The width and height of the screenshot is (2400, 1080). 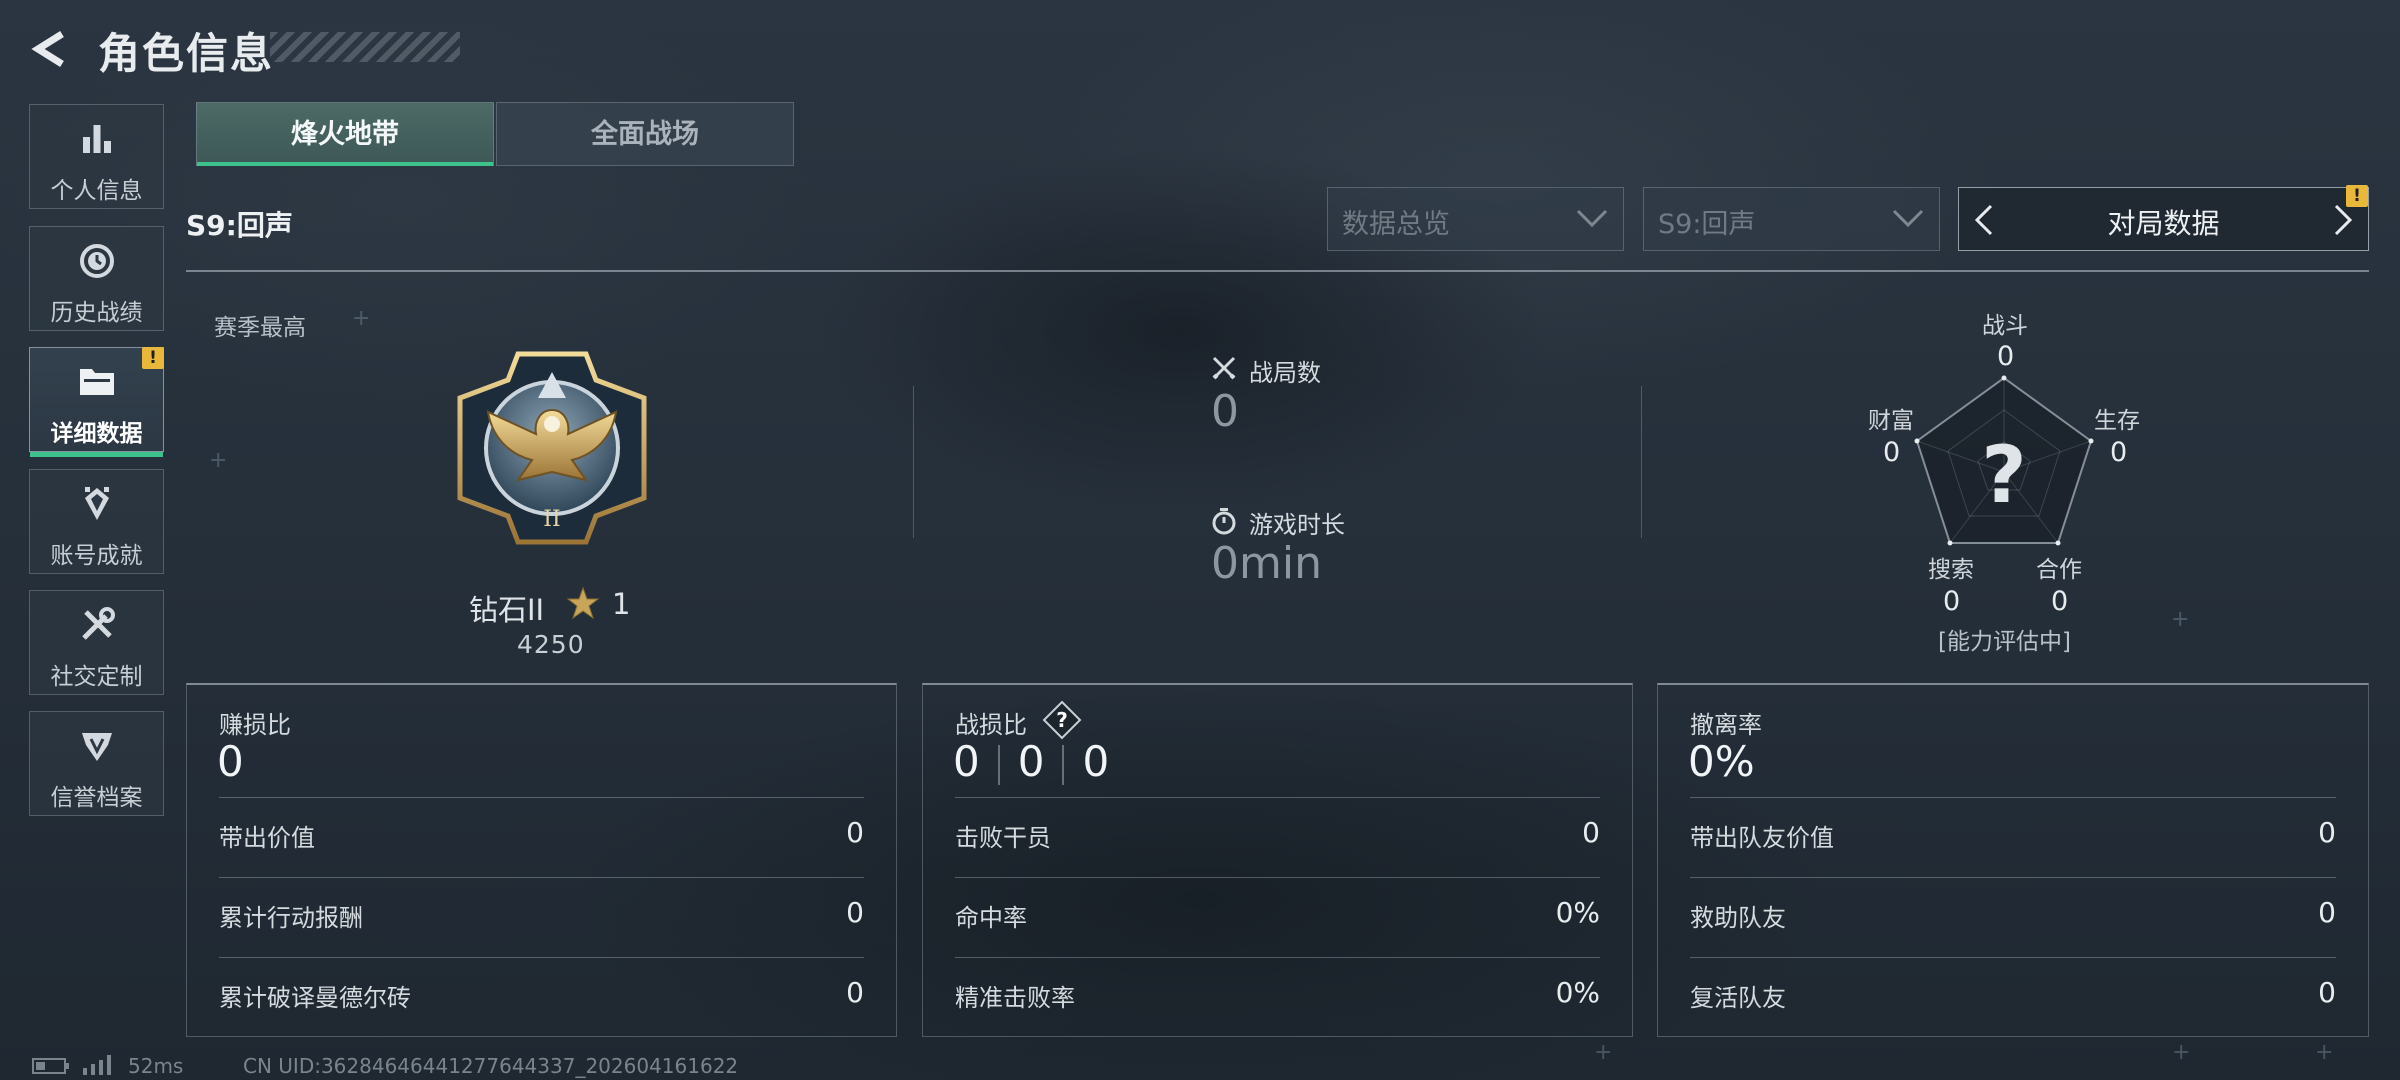 I want to click on achievement-icon, so click(x=96, y=503).